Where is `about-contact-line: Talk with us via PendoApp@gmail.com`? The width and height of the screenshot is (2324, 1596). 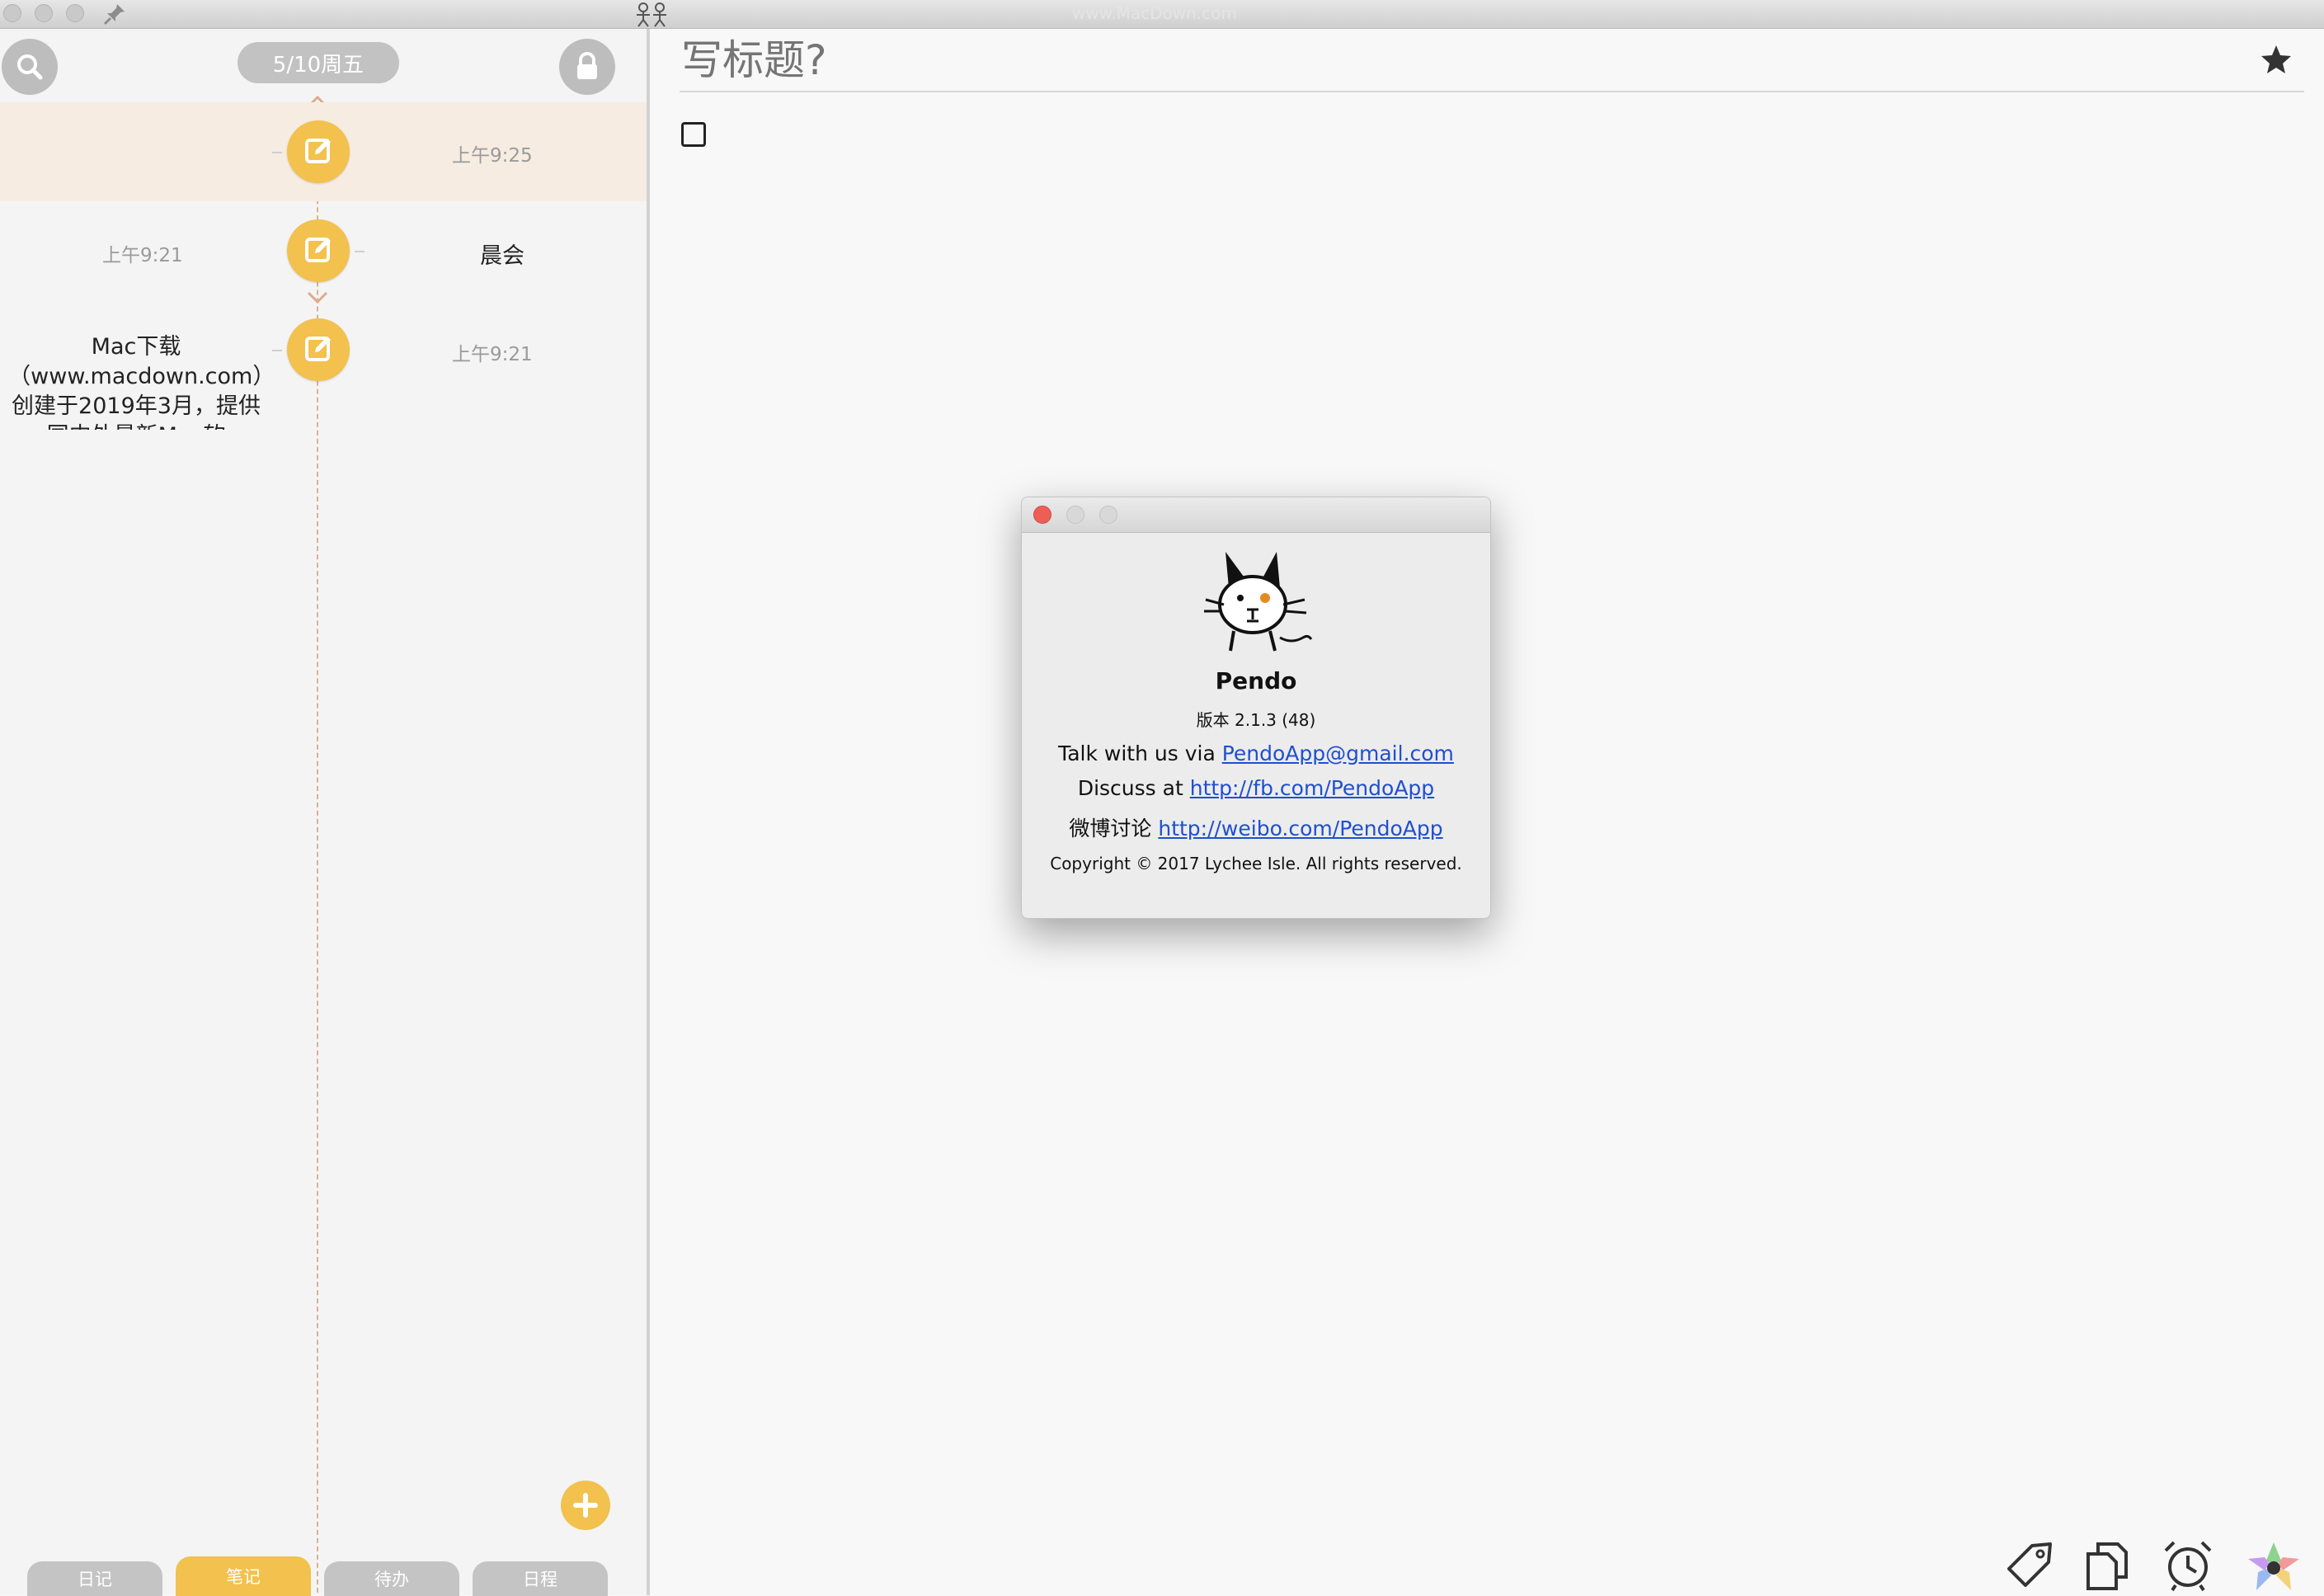 about-contact-line: Talk with us via PendoApp@gmail.com is located at coordinates (1256, 753).